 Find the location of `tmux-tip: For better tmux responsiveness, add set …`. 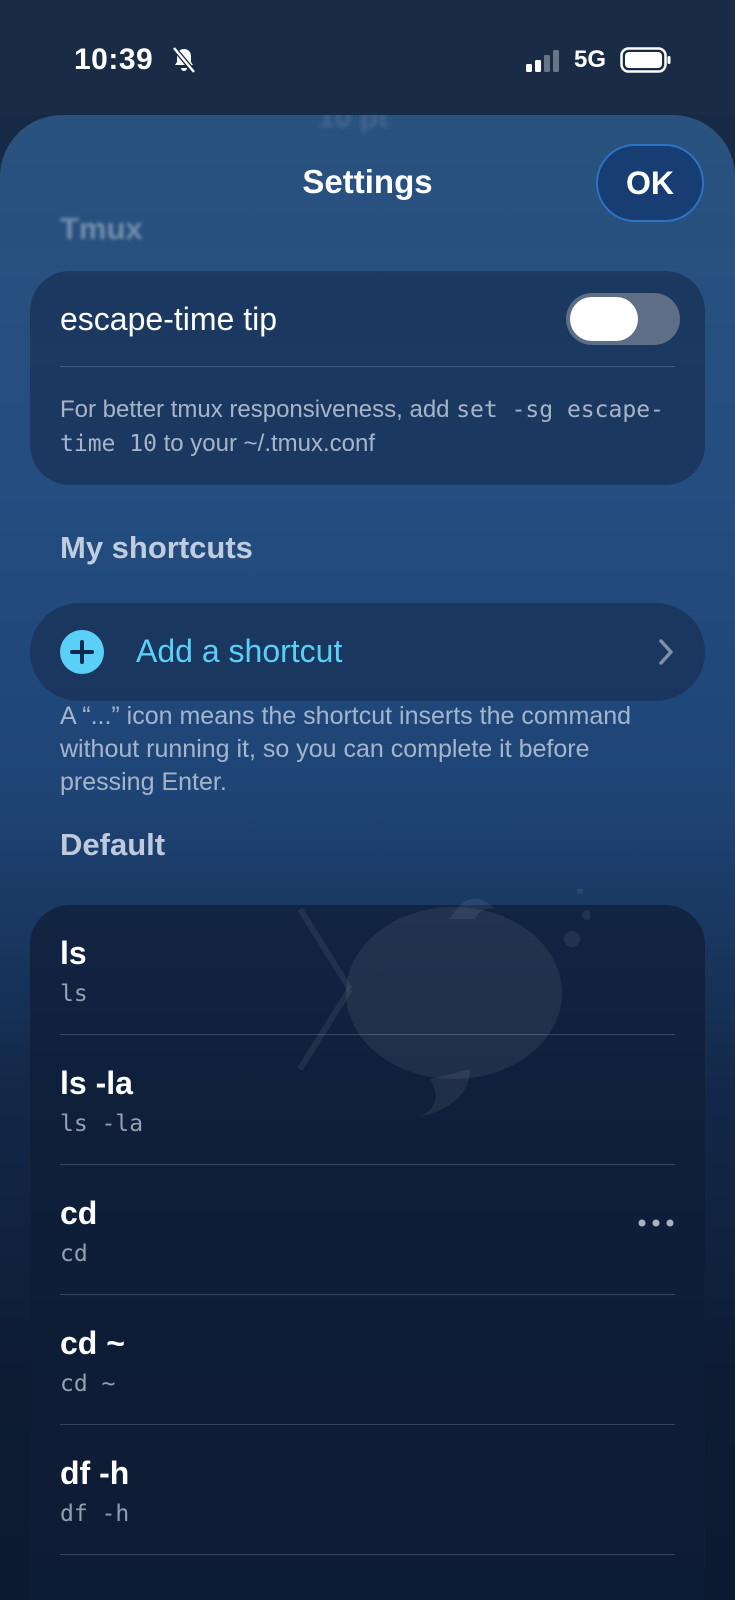

tmux-tip: For better tmux responsiveness, add set … is located at coordinates (370, 427).